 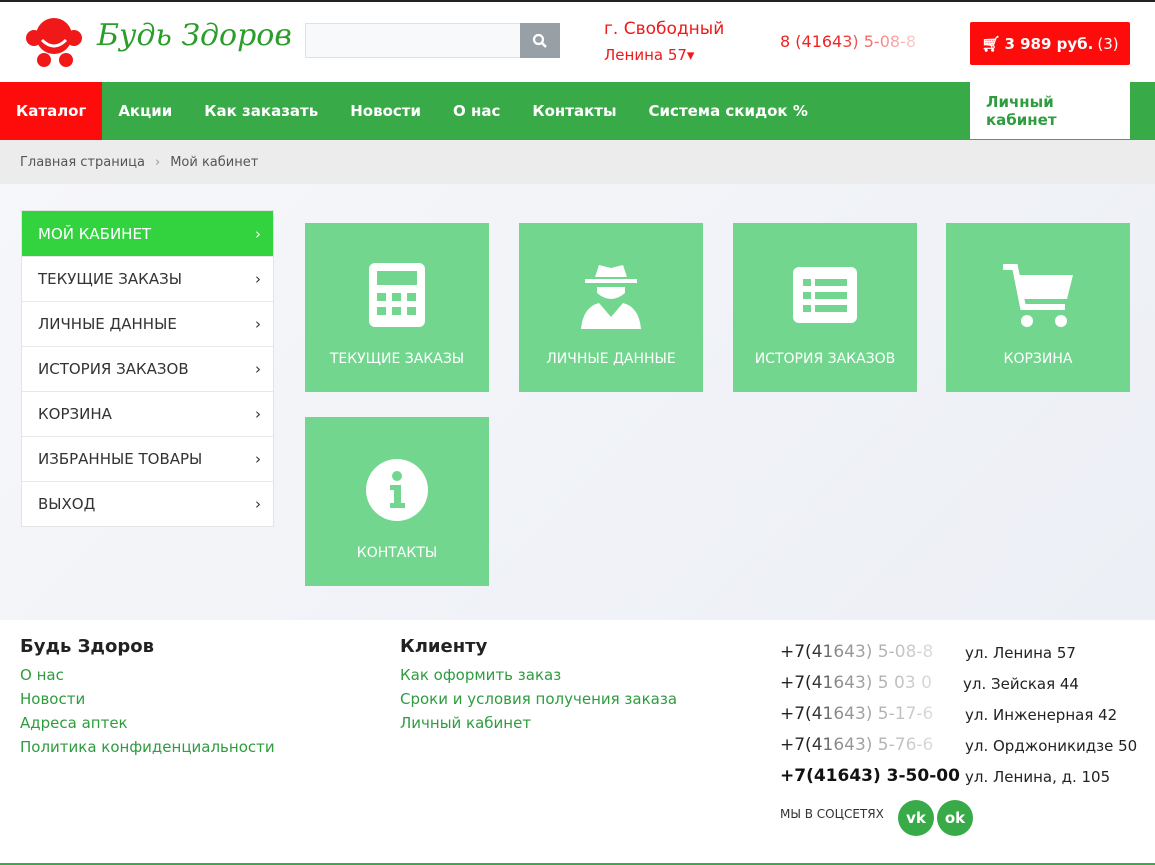 What do you see at coordinates (113, 369) in the screenshot?
I see `sidebar-item-label: ИСТОРИЯ ЗАКАЗОВ` at bounding box center [113, 369].